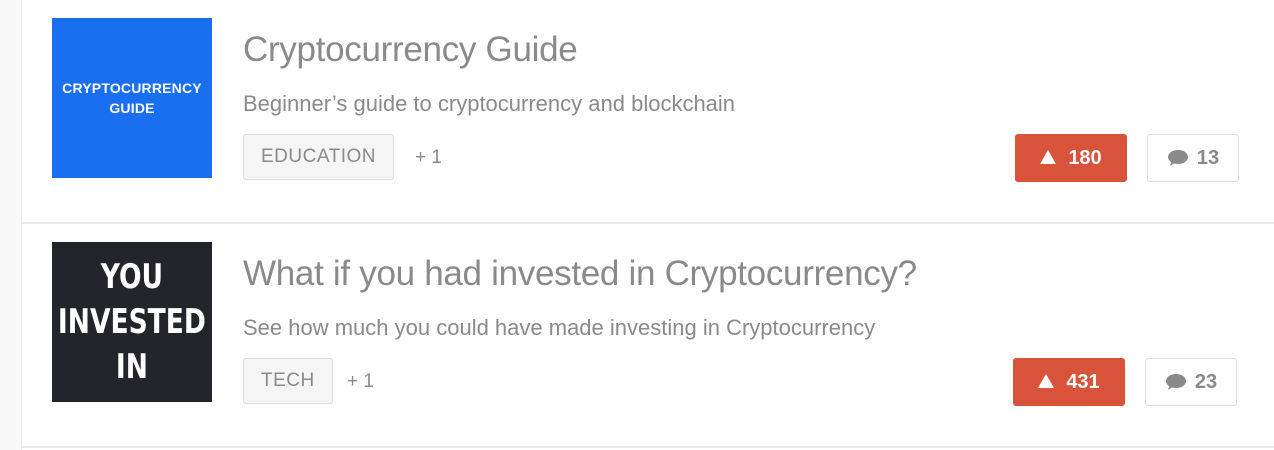  I want to click on upvote-count: 431, so click(1083, 381).